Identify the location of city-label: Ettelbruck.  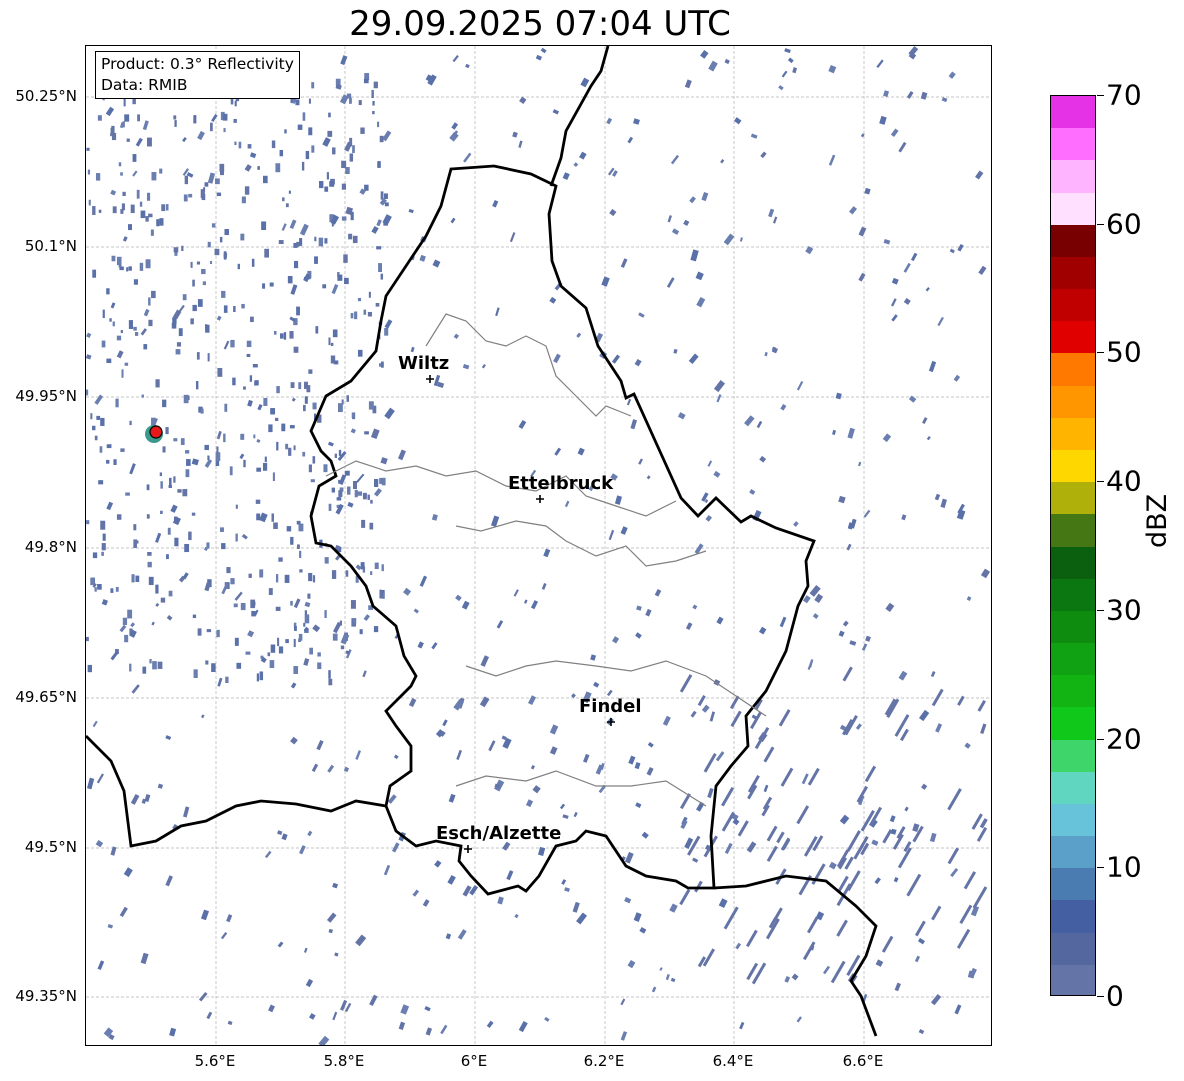
(561, 483).